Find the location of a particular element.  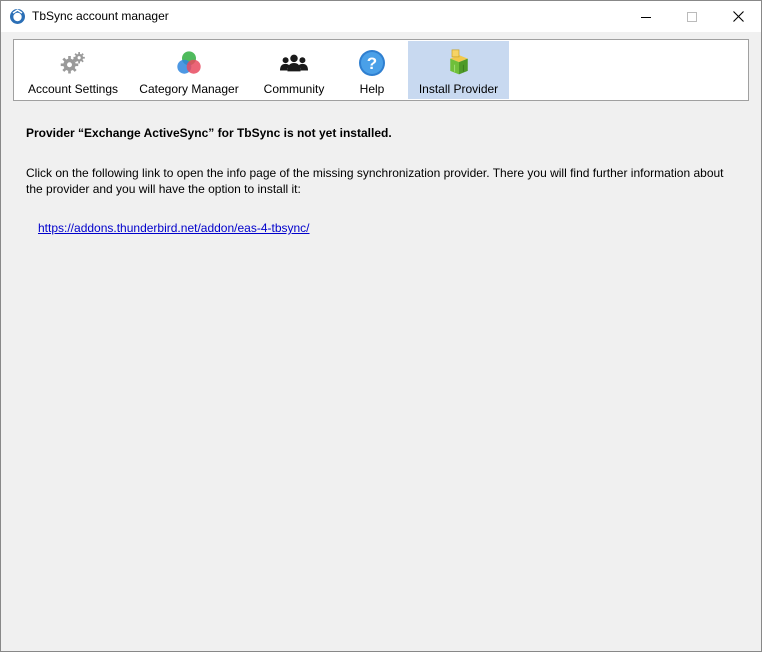

minimize-button is located at coordinates (646, 16).